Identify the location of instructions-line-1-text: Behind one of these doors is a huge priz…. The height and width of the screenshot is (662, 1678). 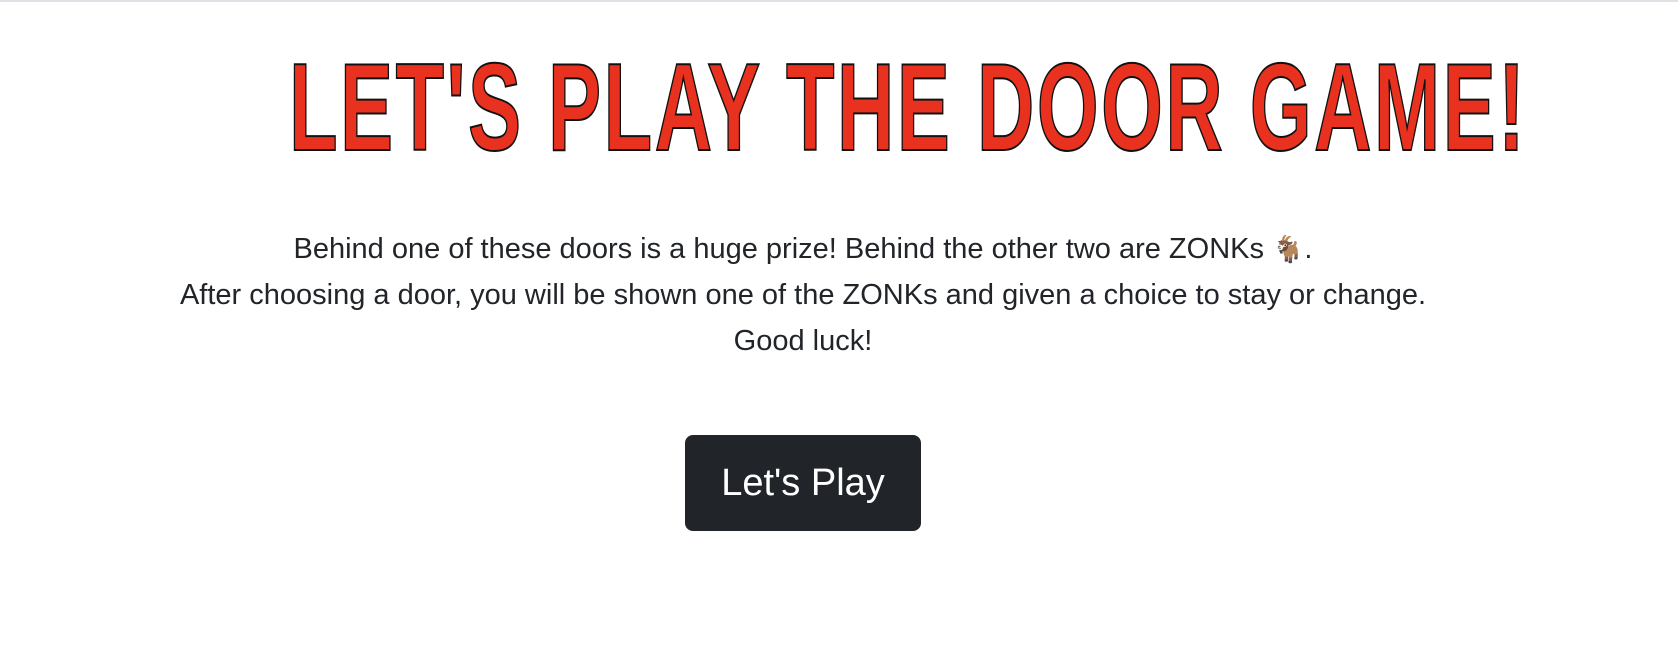
(778, 249).